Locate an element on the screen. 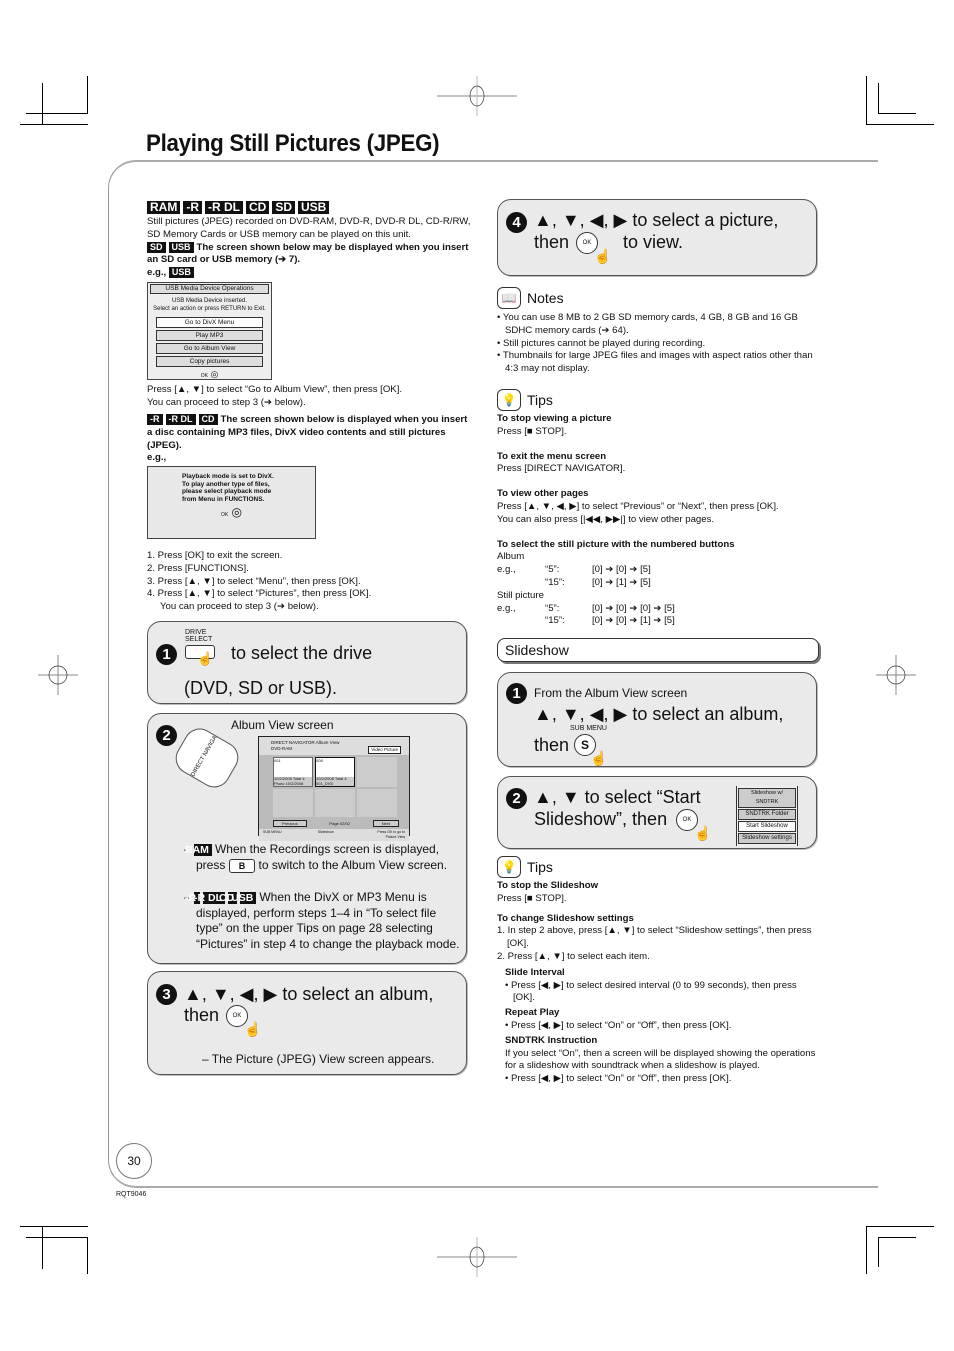 The height and width of the screenshot is (1351, 954). slideshow-step-1-pre: From the Album View screen is located at coordinates (611, 693).